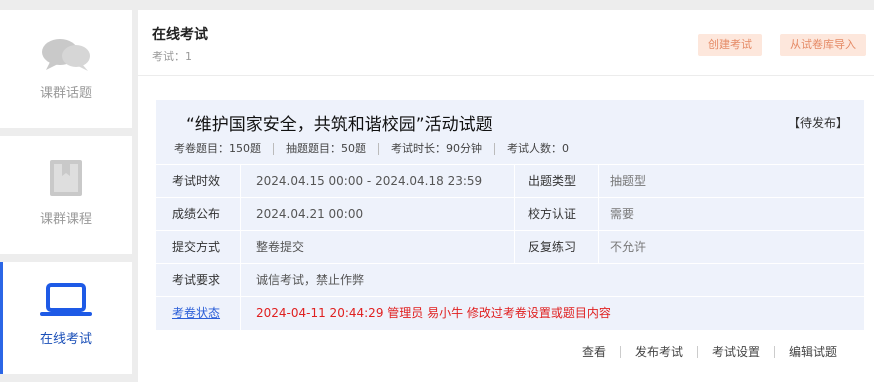 The height and width of the screenshot is (382, 874). What do you see at coordinates (65, 219) in the screenshot?
I see `sidebar-item-label: 课群课程` at bounding box center [65, 219].